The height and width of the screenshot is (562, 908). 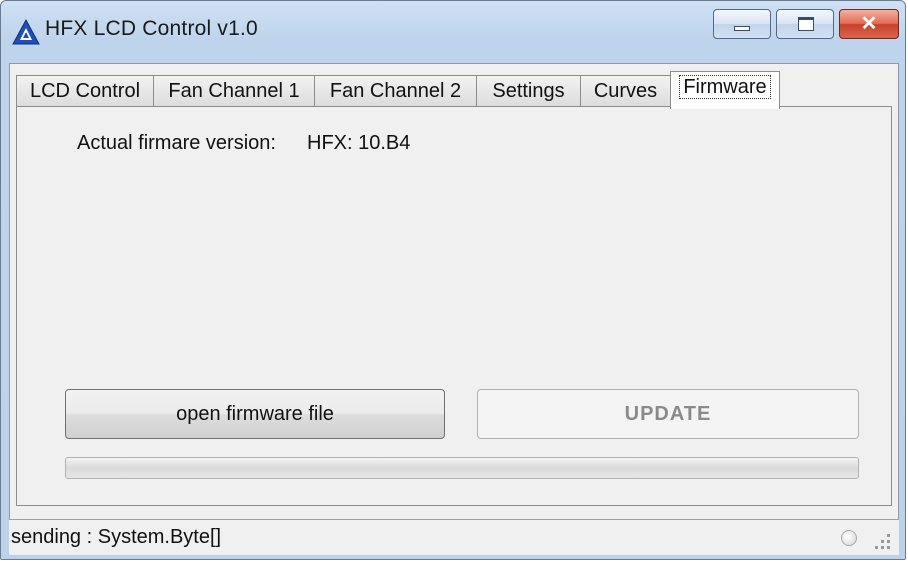 I want to click on window-title: HFX LCD Control v1.0, so click(x=151, y=28).